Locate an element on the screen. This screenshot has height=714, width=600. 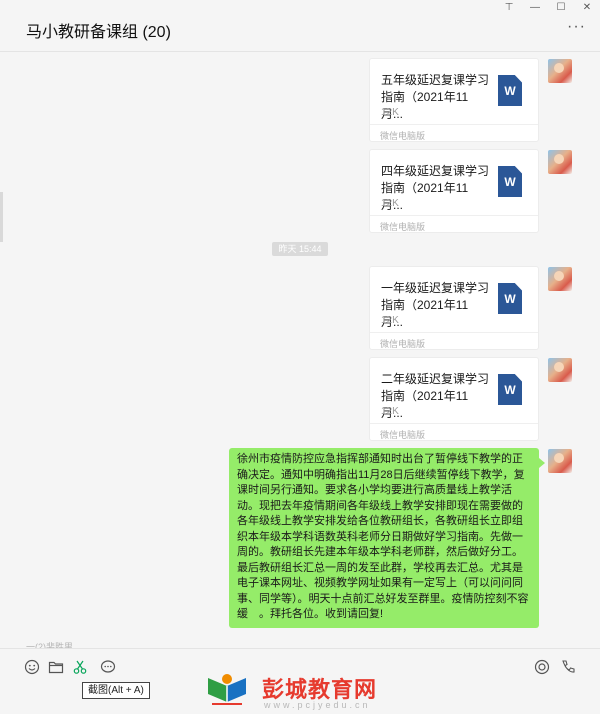
sidebar-edge is located at coordinates (1, 217).